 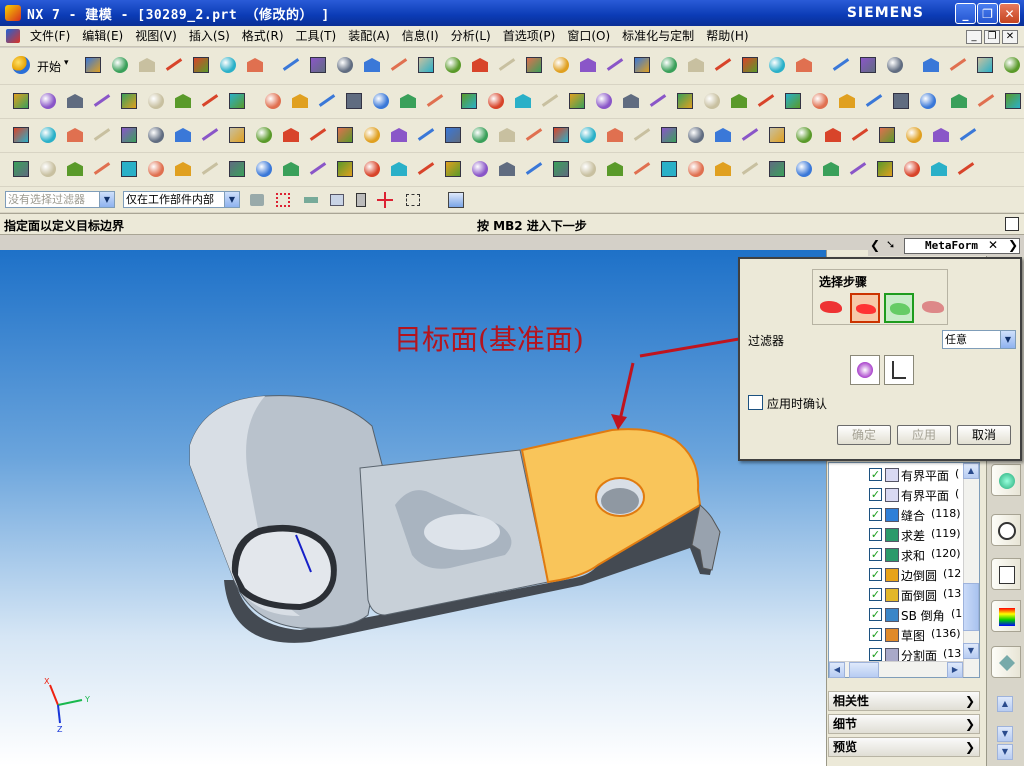 What do you see at coordinates (361, 200) in the screenshot?
I see `cursor-select-icon` at bounding box center [361, 200].